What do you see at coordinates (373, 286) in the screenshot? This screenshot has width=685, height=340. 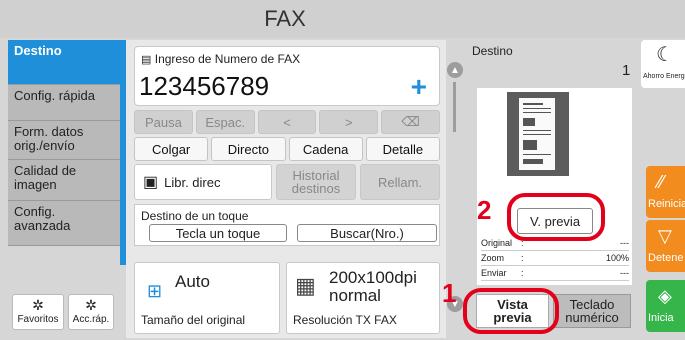 I see `fax-resolution-value: 200x100dpi normal` at bounding box center [373, 286].